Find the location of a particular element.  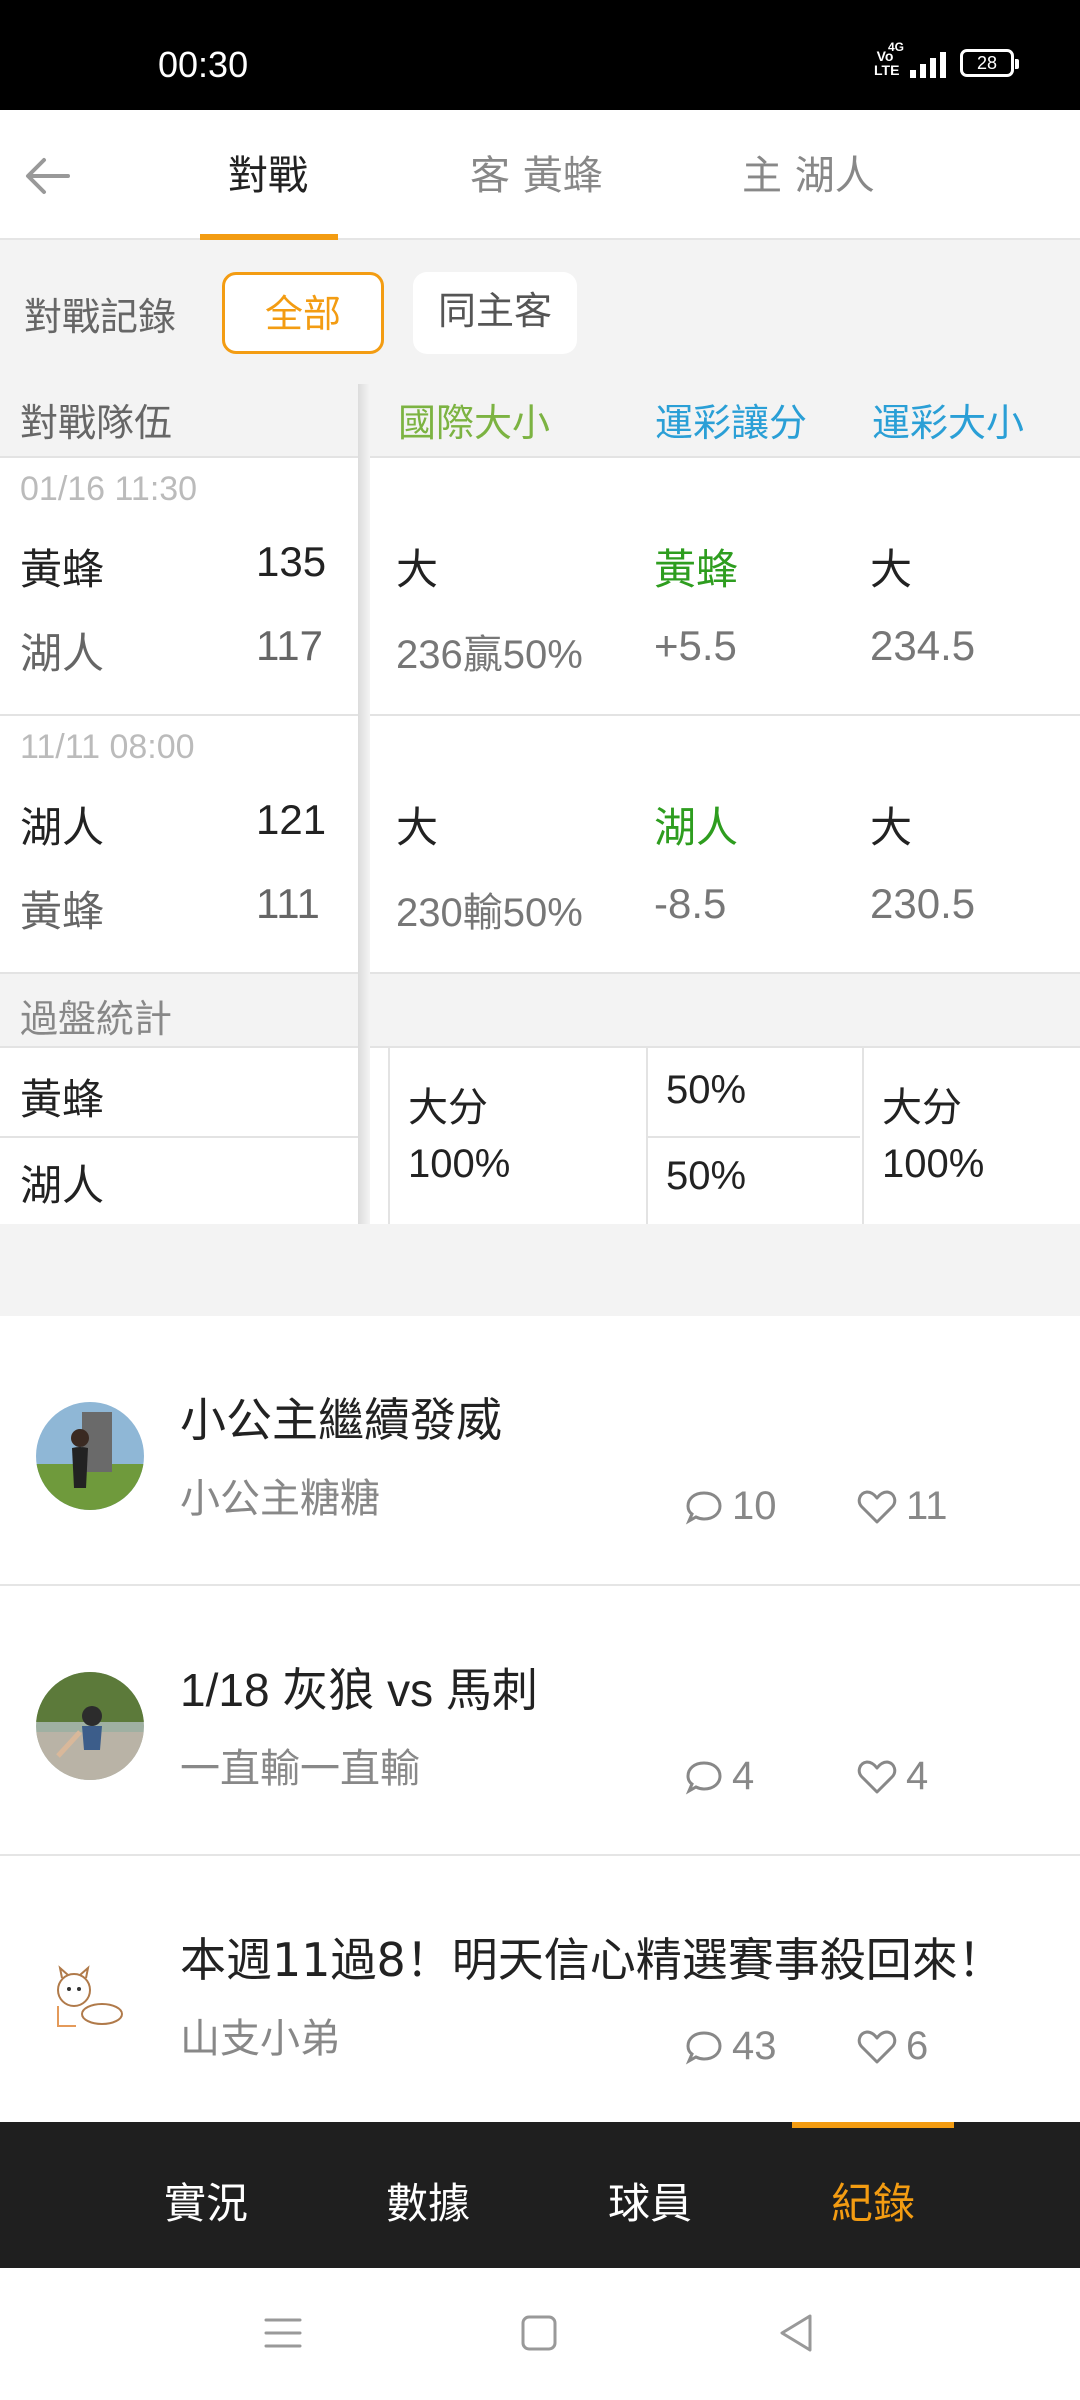

comment-count: 10 is located at coordinates (730, 1506).